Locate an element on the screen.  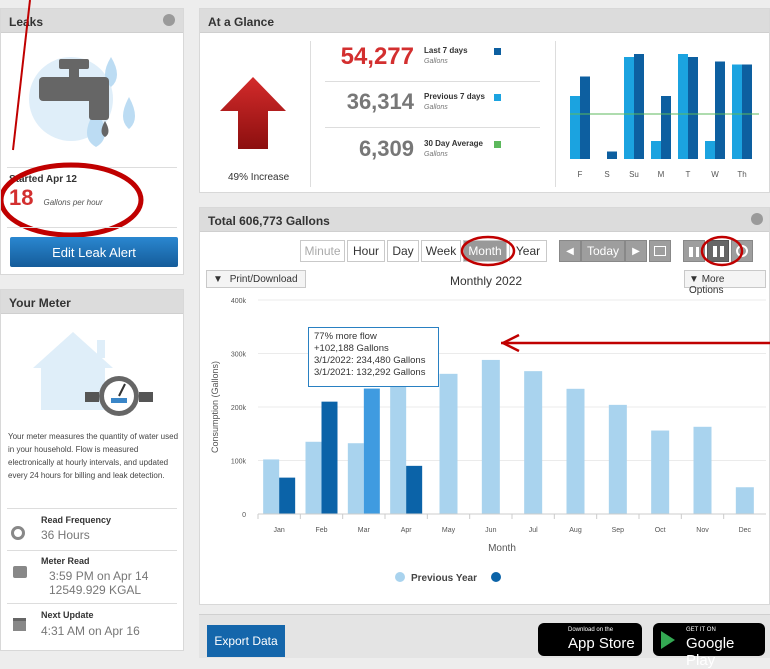
x-tick-label: Feb is located at coordinates (321, 530).